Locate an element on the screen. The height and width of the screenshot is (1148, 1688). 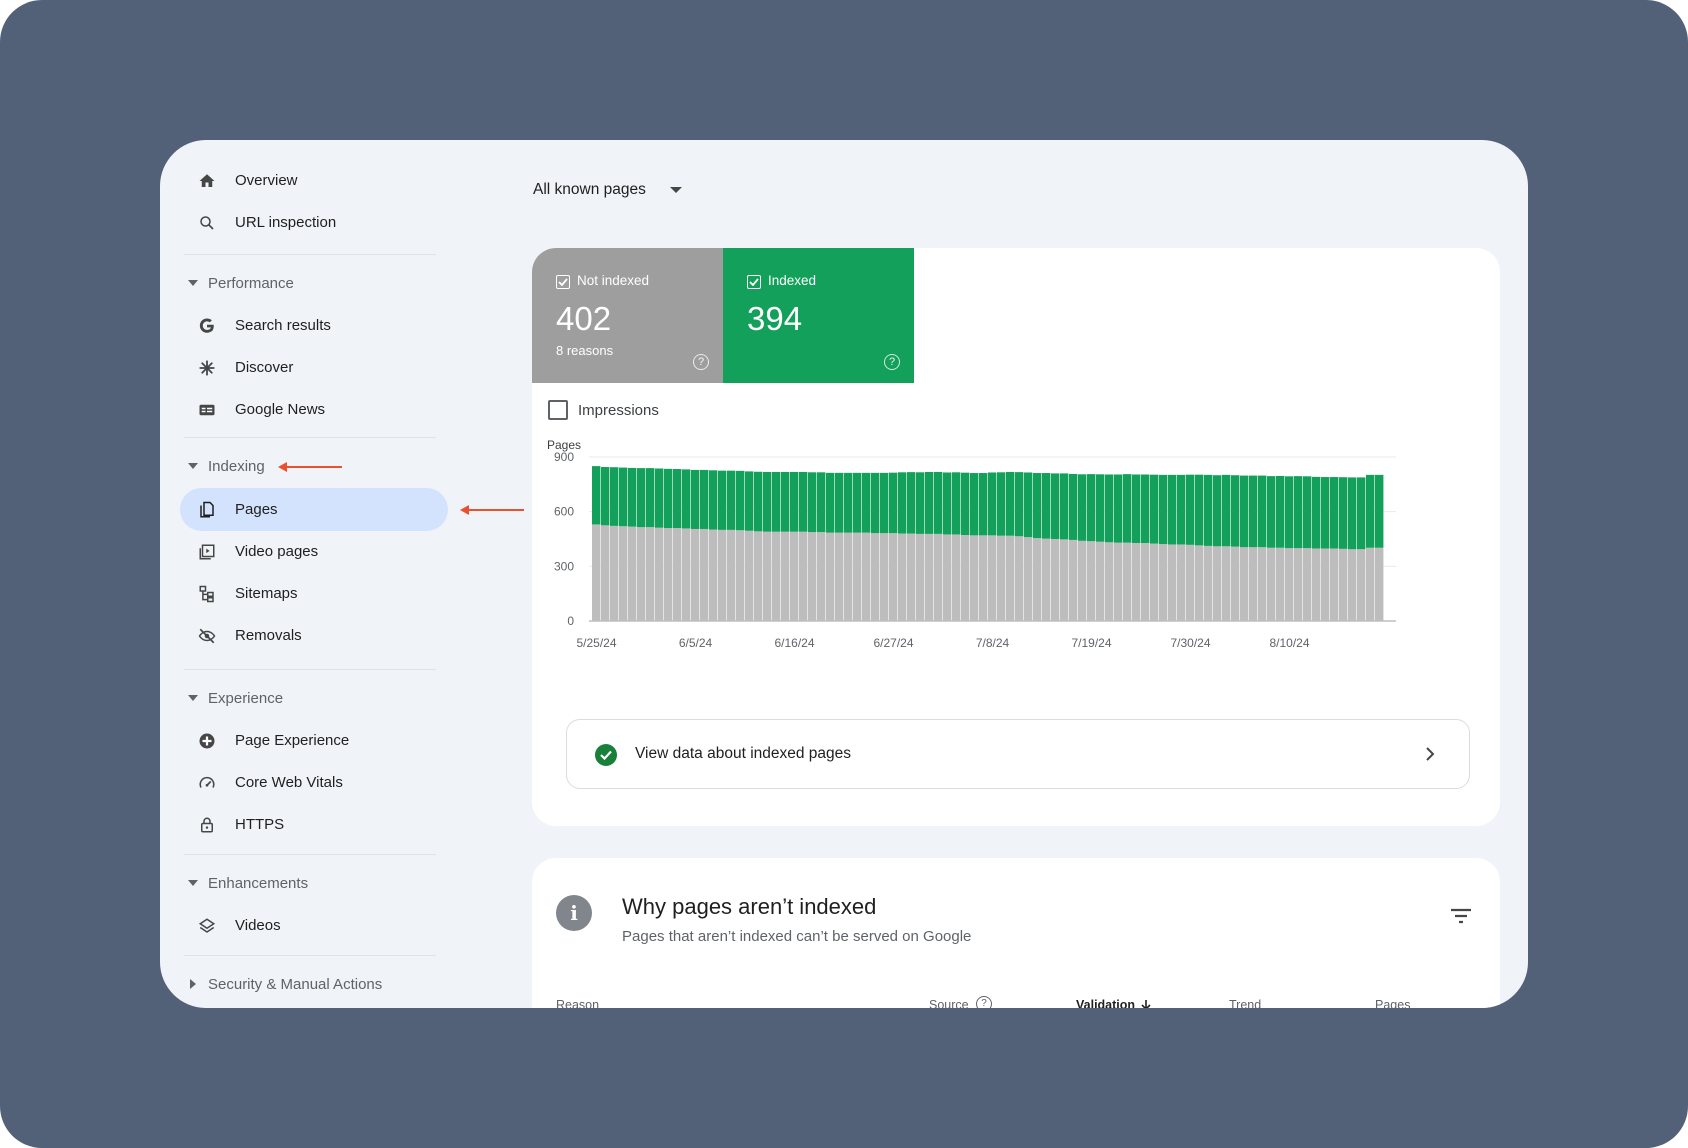
x-tick-label: 7/19/24 is located at coordinates (1091, 643).